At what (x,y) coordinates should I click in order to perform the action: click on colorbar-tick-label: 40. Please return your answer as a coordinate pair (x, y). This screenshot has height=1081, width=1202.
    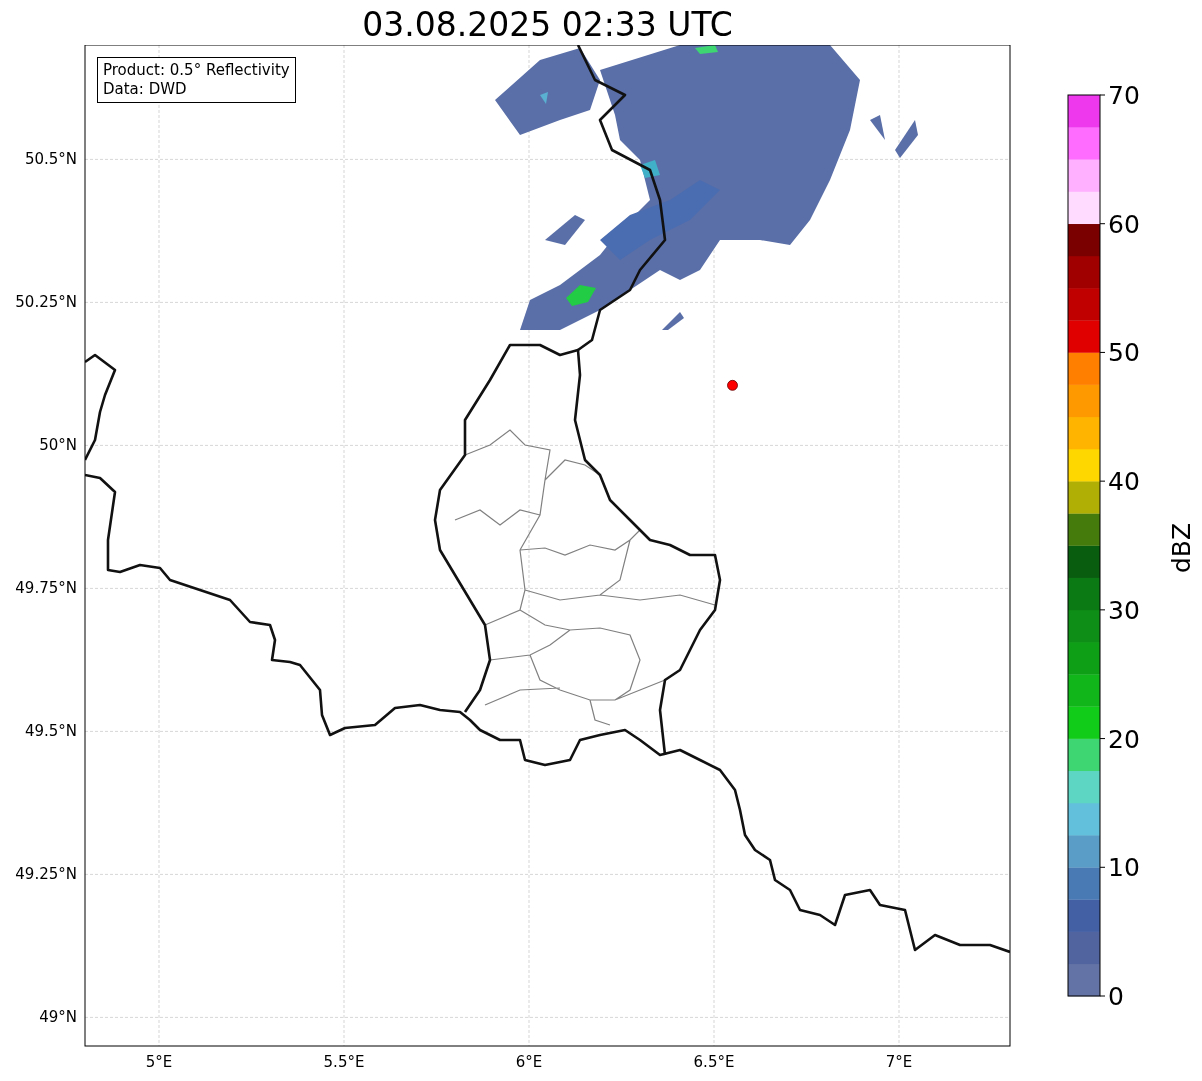
    Looking at the image, I should click on (1124, 482).